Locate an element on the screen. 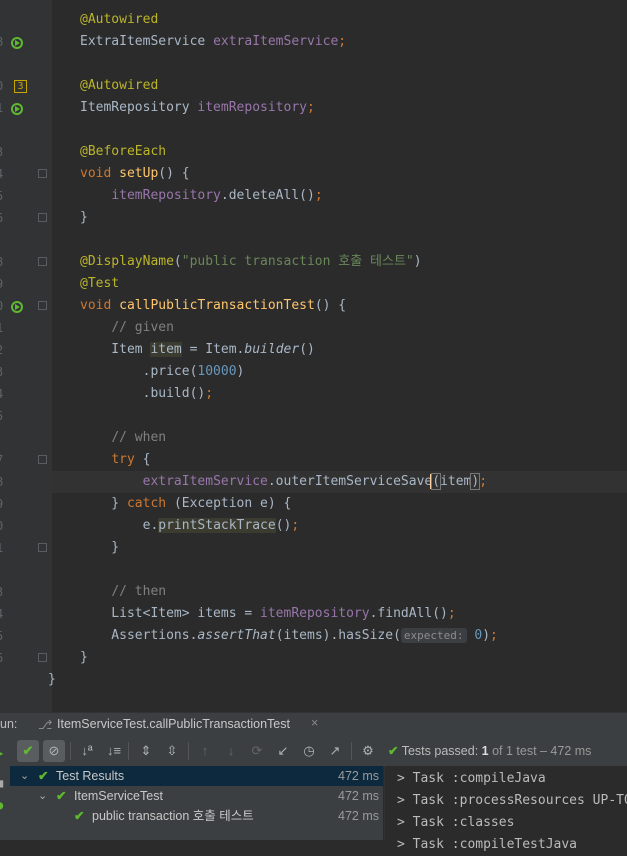 Image resolution: width=627 pixels, height=856 pixels. code-line: void callPublicTransactionTest() { is located at coordinates (213, 306).